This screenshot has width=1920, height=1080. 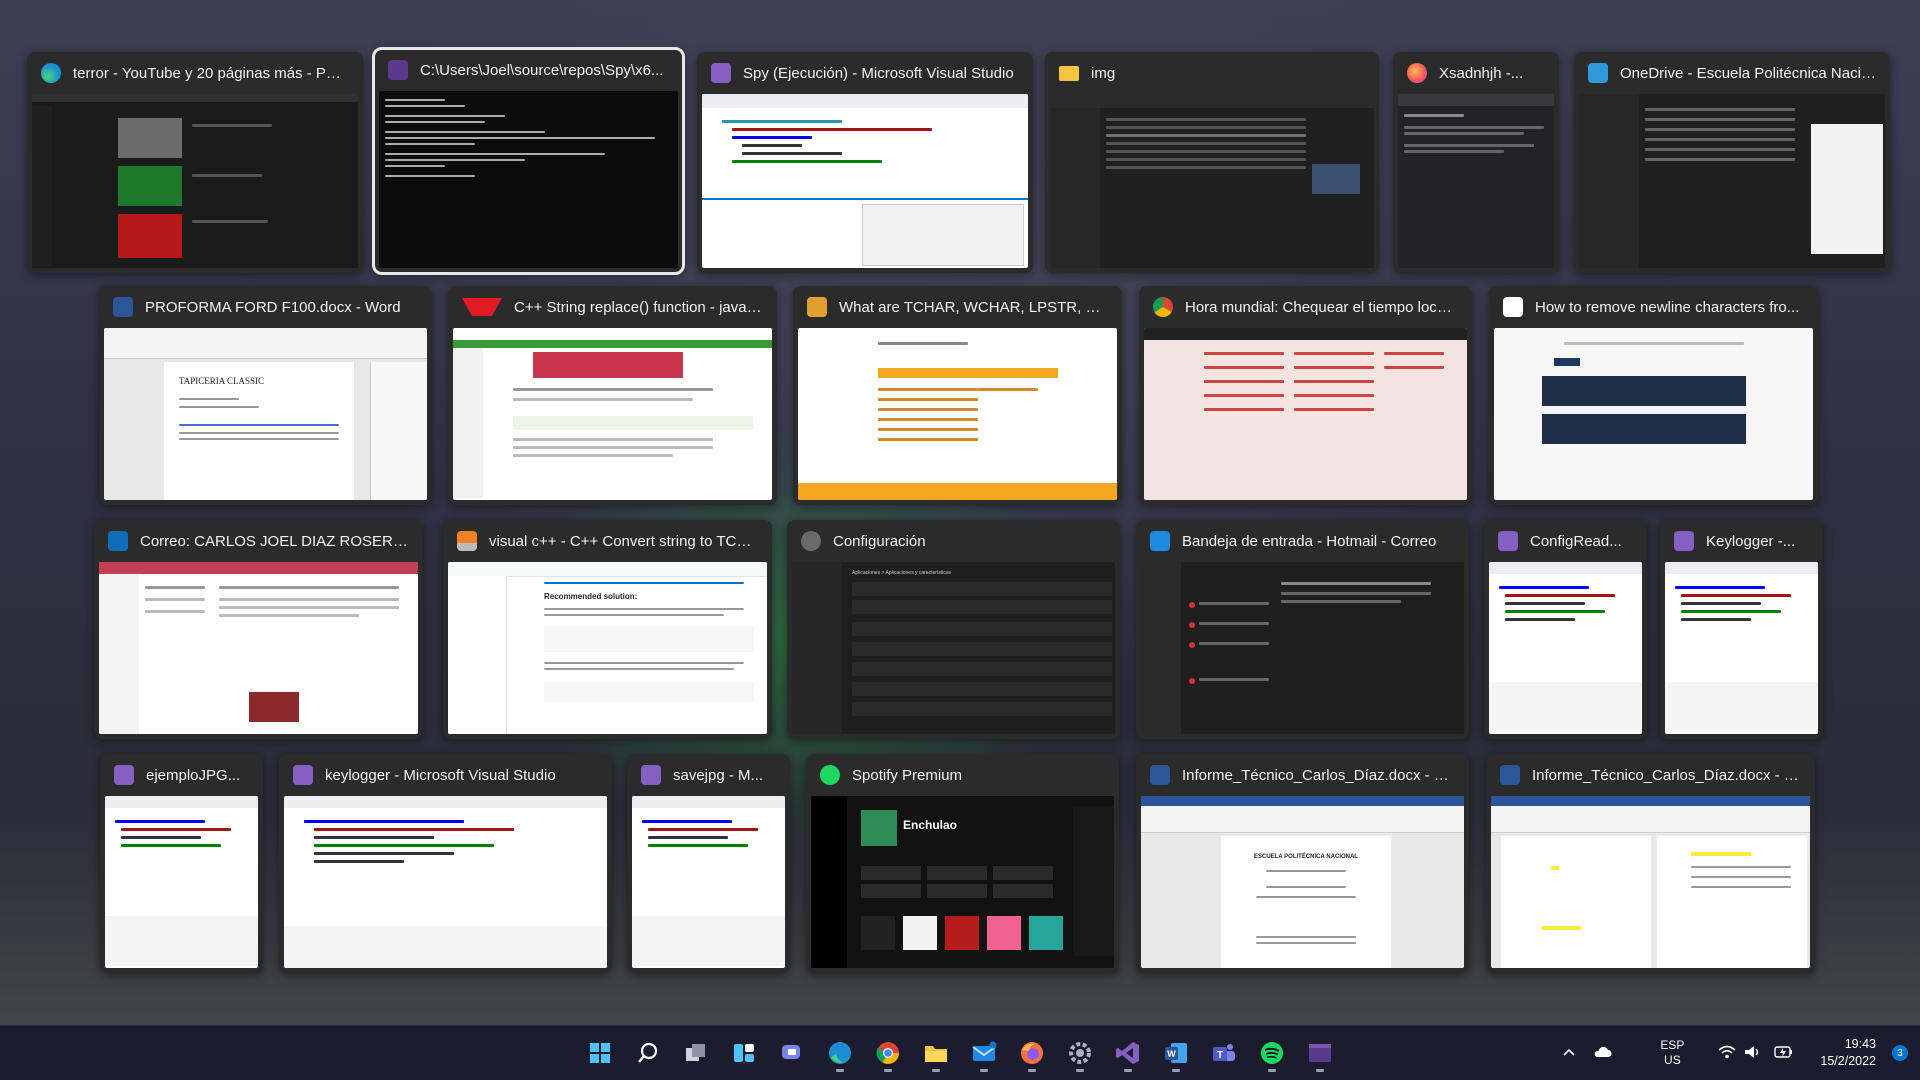 I want to click on language-bottom: US, so click(x=1672, y=1060).